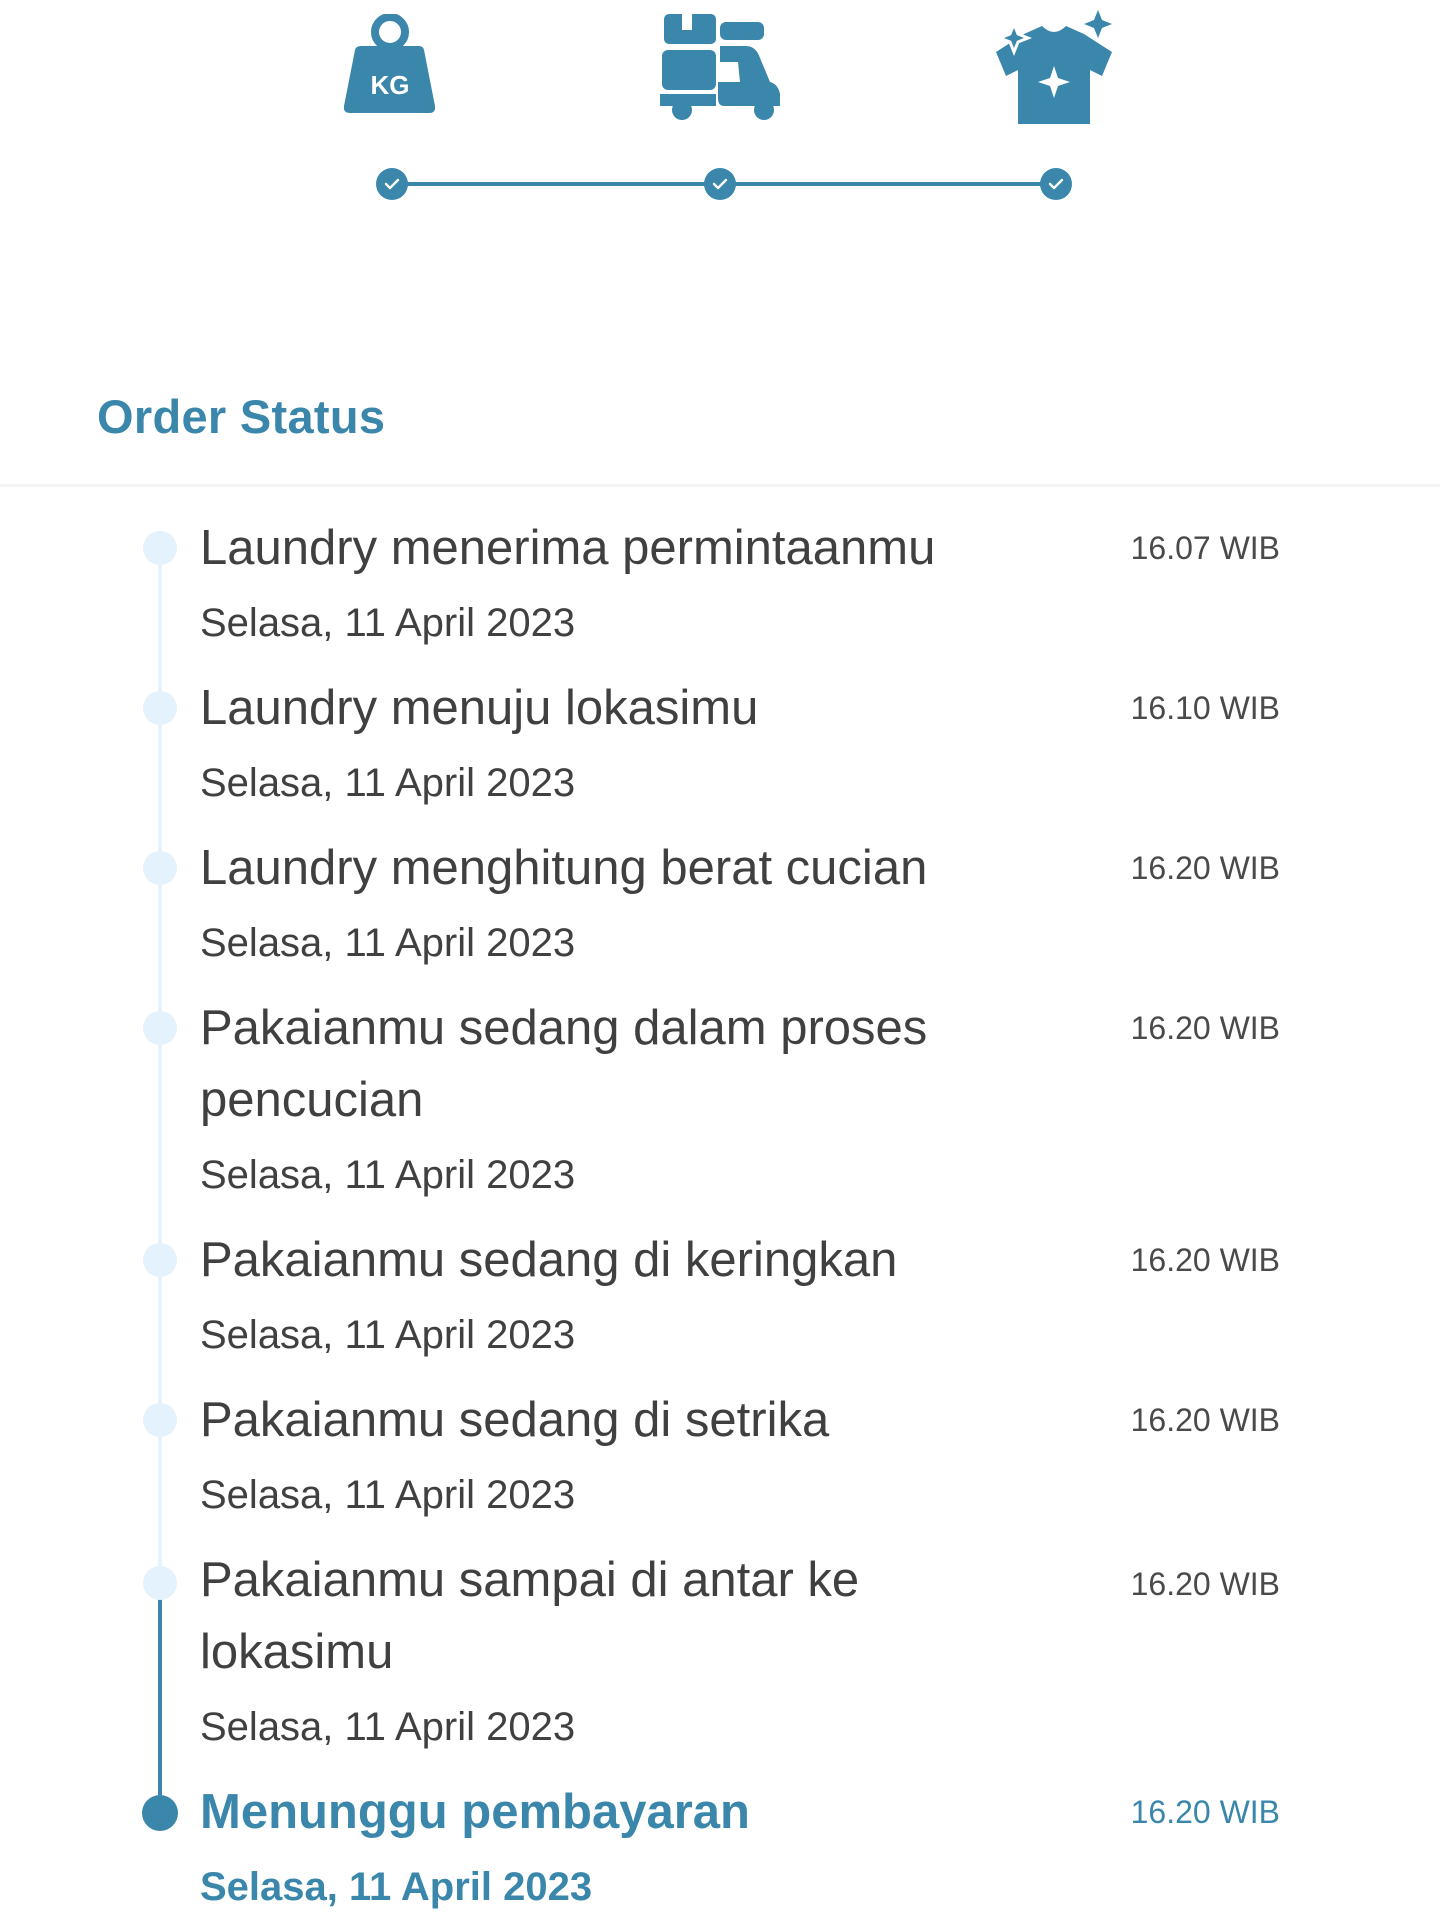 The height and width of the screenshot is (1916, 1440). What do you see at coordinates (530, 1616) in the screenshot?
I see `timeline-item-title: Pakaianmu sampai di antar ke lokasimu` at bounding box center [530, 1616].